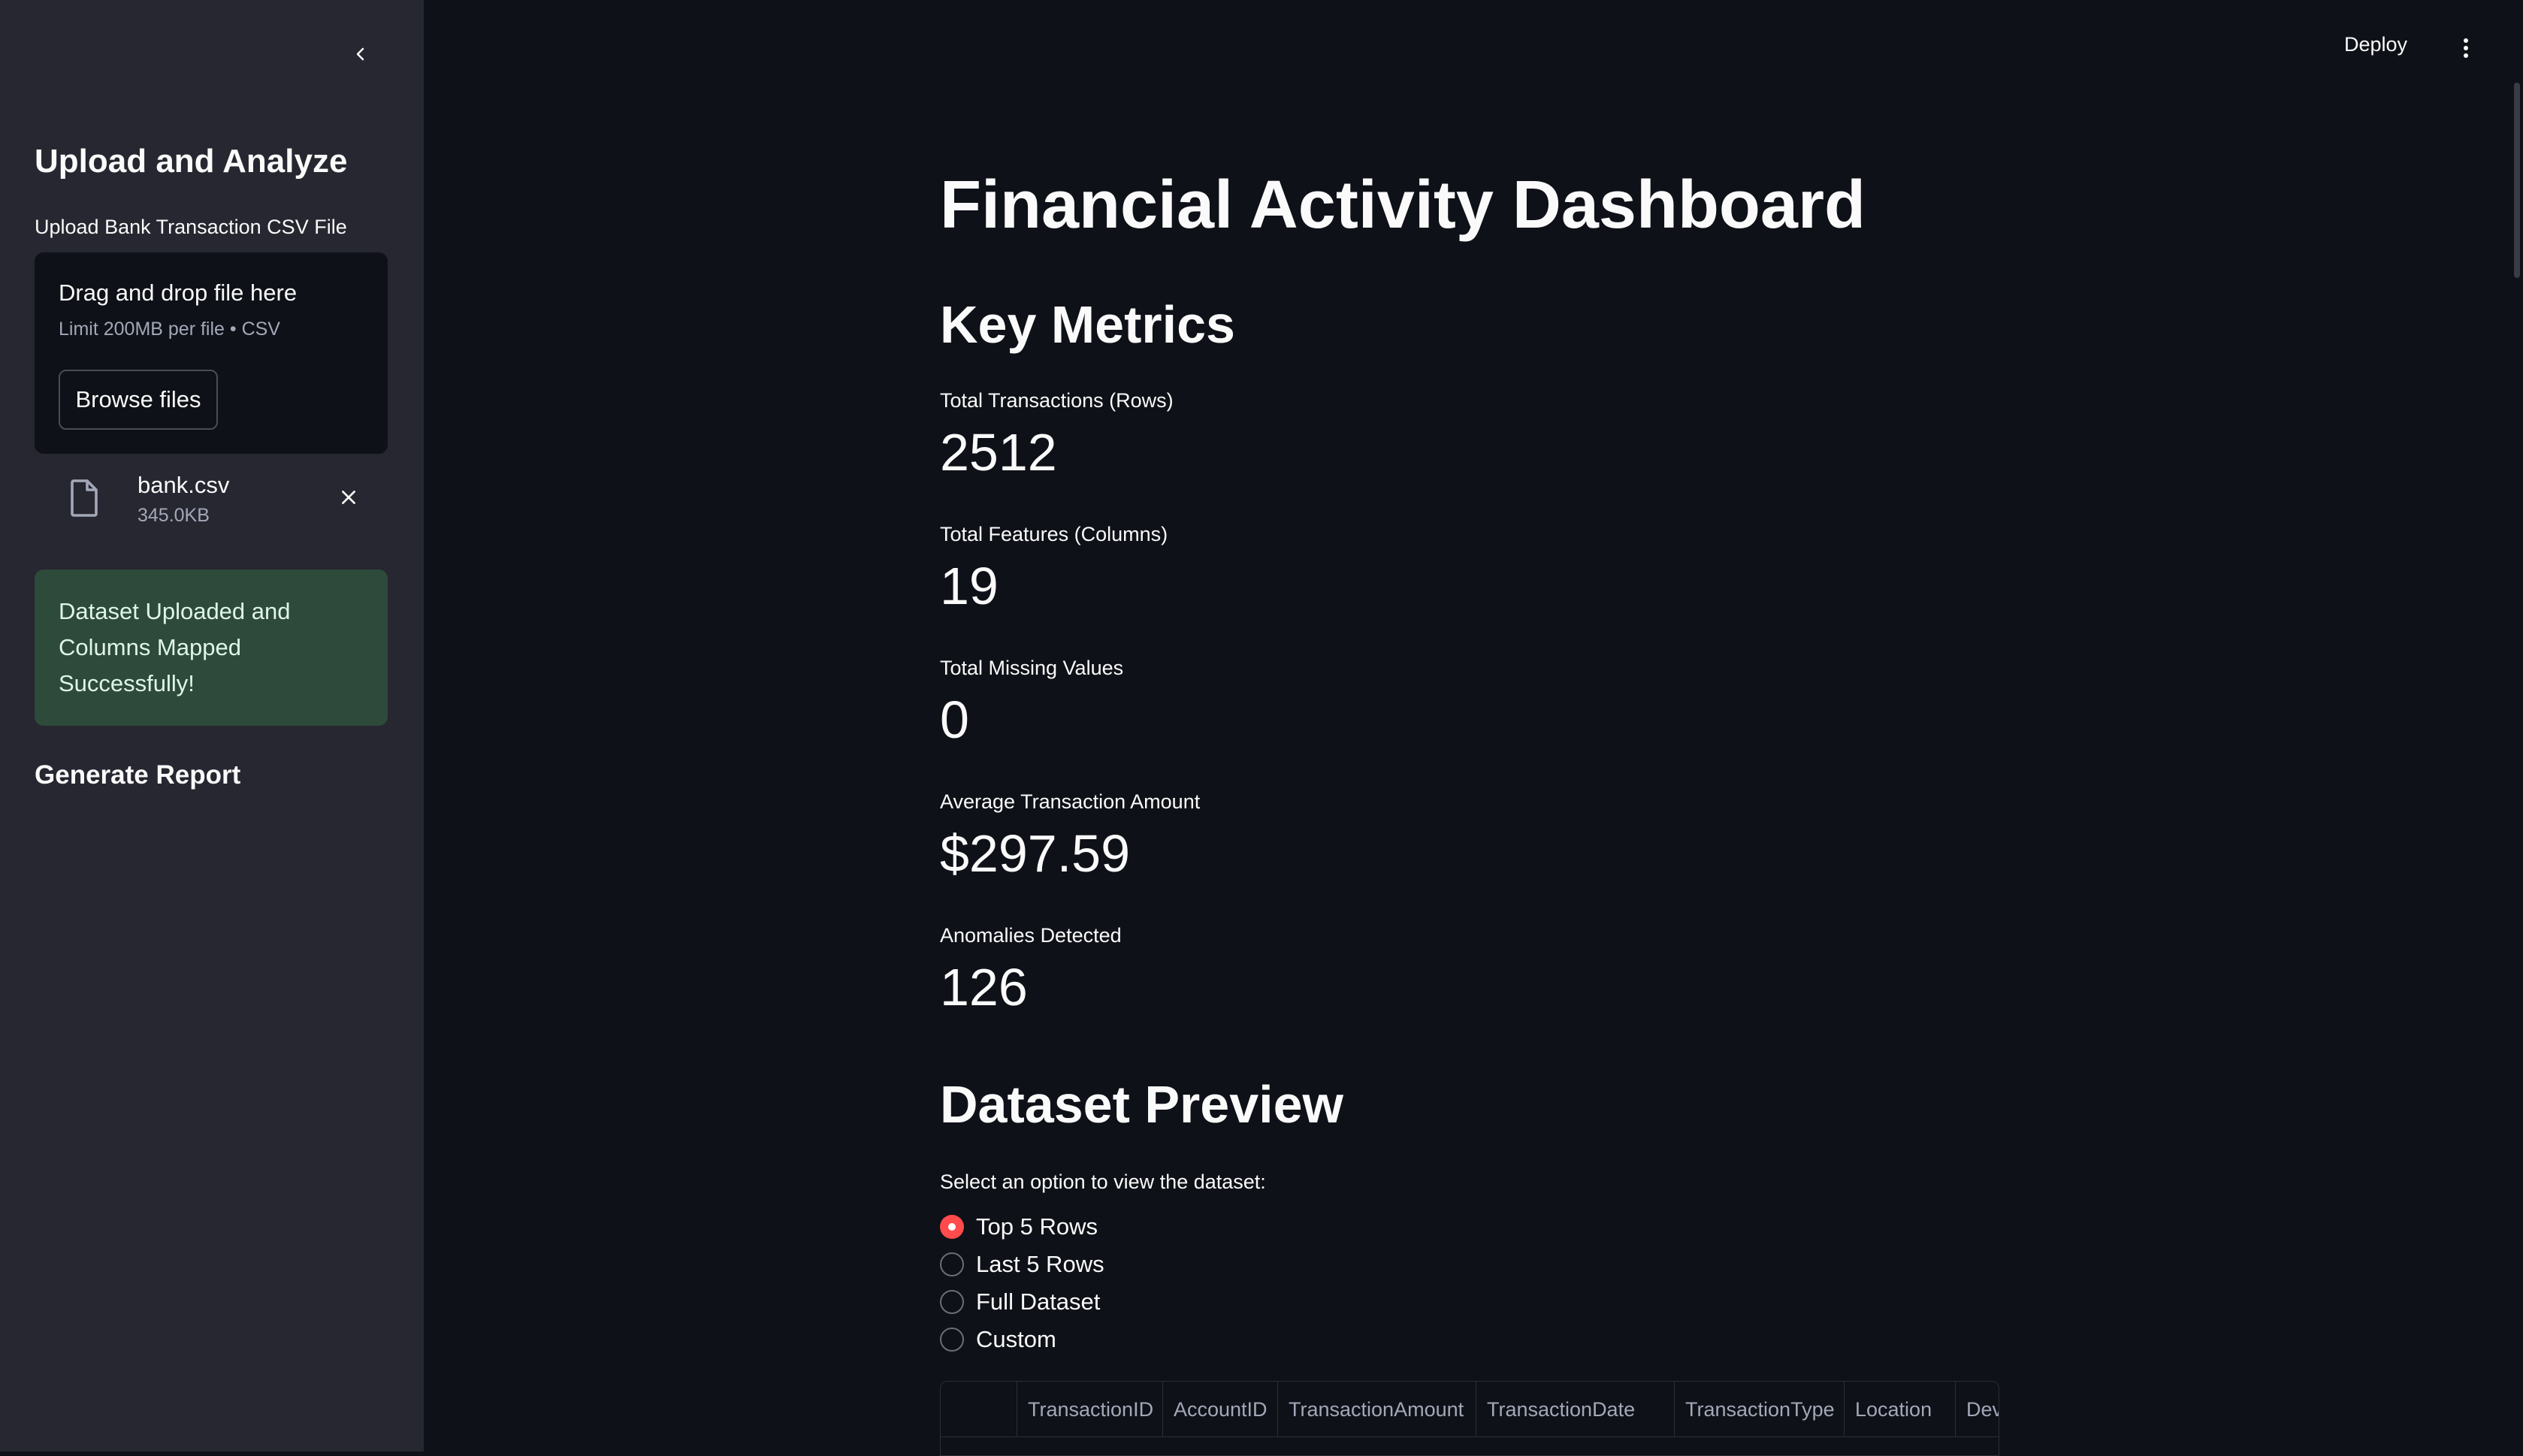  I want to click on radio-top-5-rows: Top 5 Rows, so click(1019, 1227).